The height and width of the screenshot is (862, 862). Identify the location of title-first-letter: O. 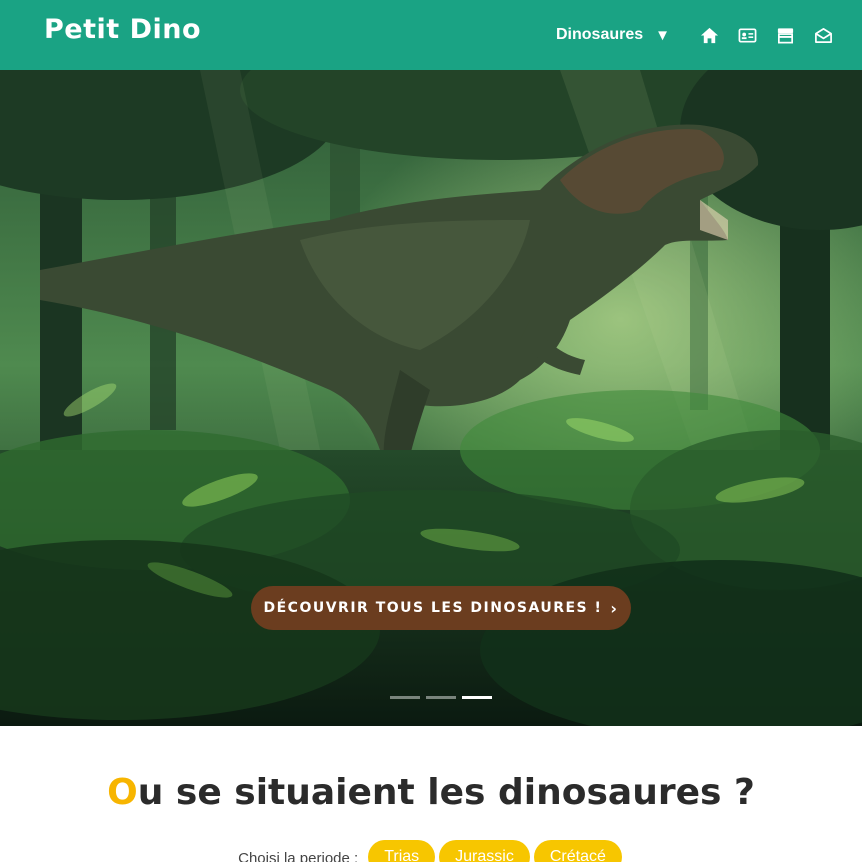
(122, 792).